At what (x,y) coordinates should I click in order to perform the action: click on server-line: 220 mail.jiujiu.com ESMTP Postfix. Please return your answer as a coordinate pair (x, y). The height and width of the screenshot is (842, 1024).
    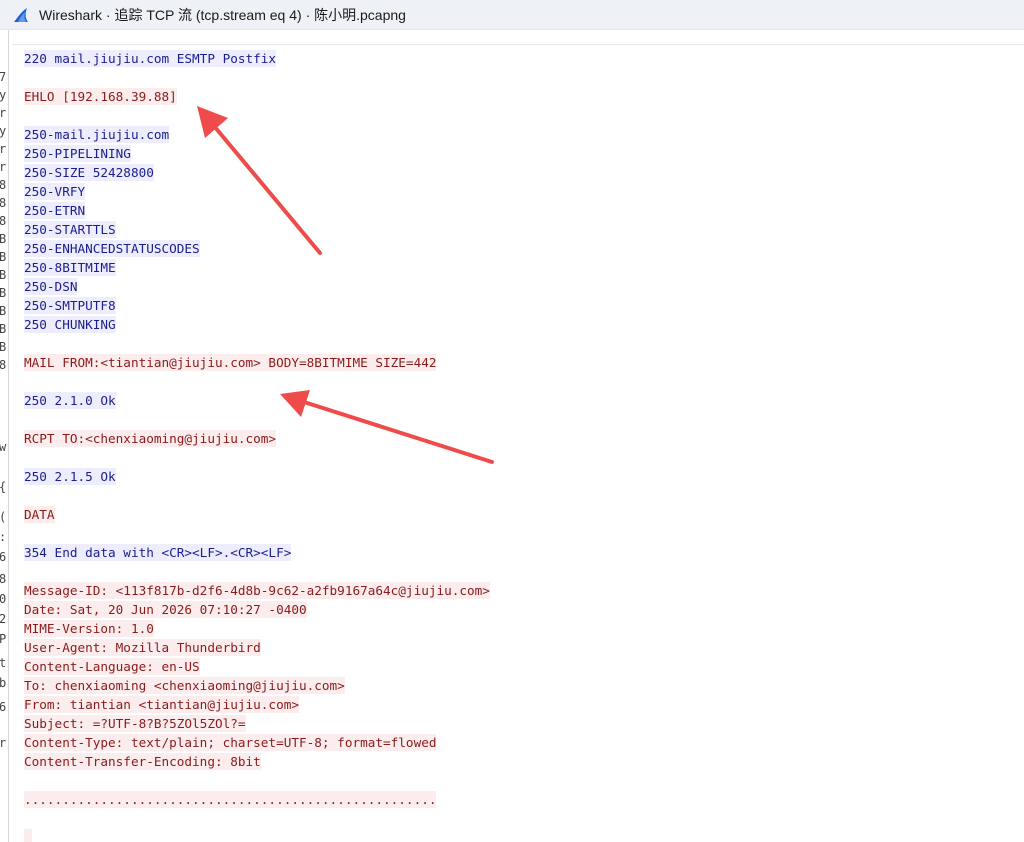
    Looking at the image, I should click on (257, 58).